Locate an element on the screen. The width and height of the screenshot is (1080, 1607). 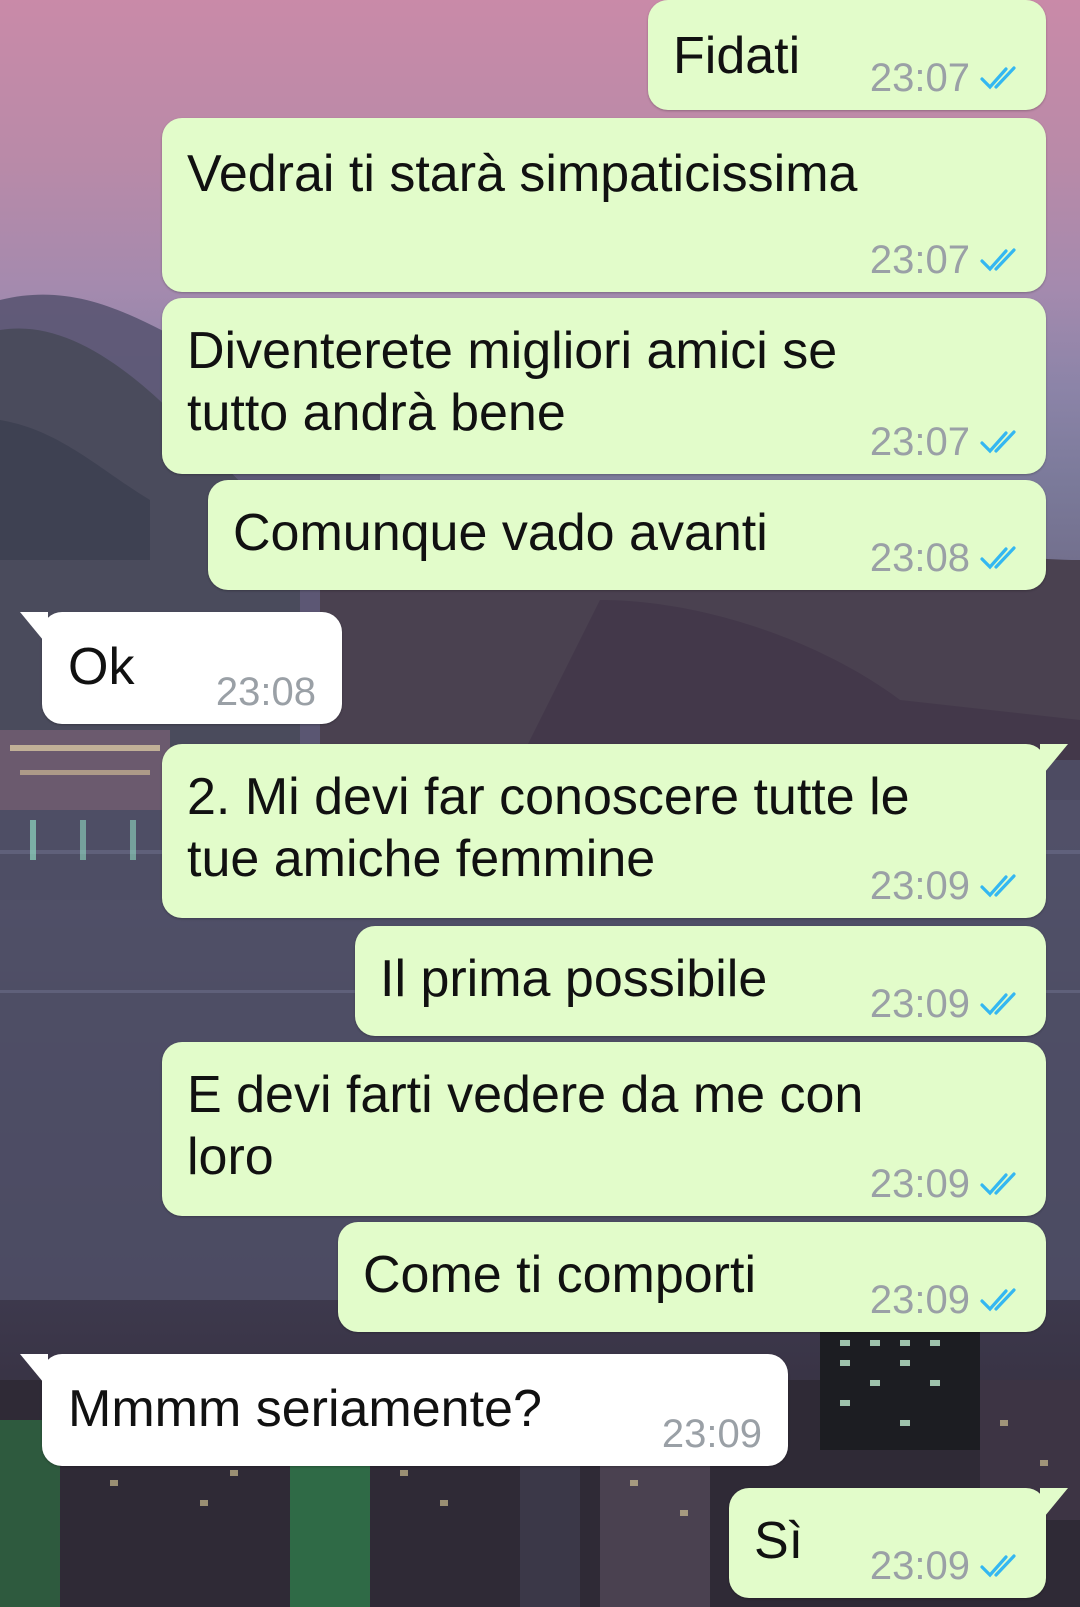
message-text: Comunque vado avanti is located at coordinates (500, 533).